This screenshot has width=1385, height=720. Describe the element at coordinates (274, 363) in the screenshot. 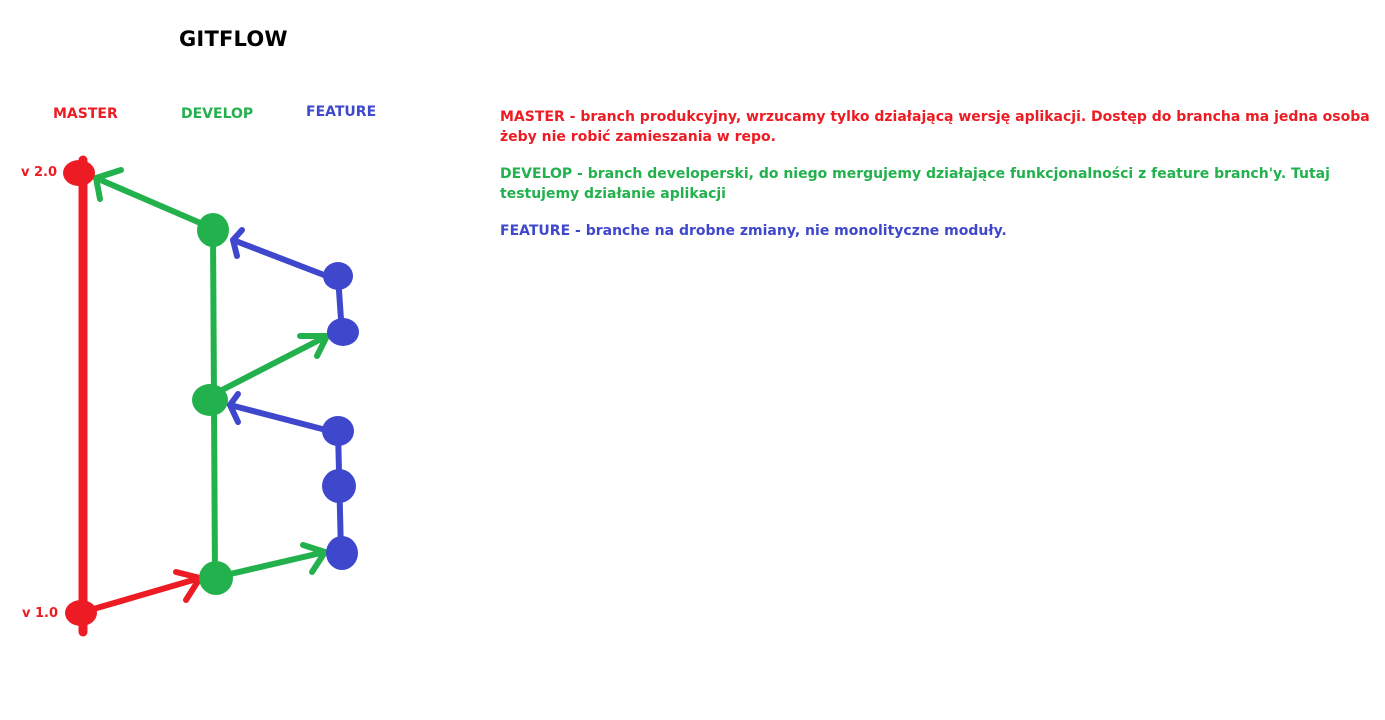

I see `branch-arrow-develop-to-feature-upper` at that location.